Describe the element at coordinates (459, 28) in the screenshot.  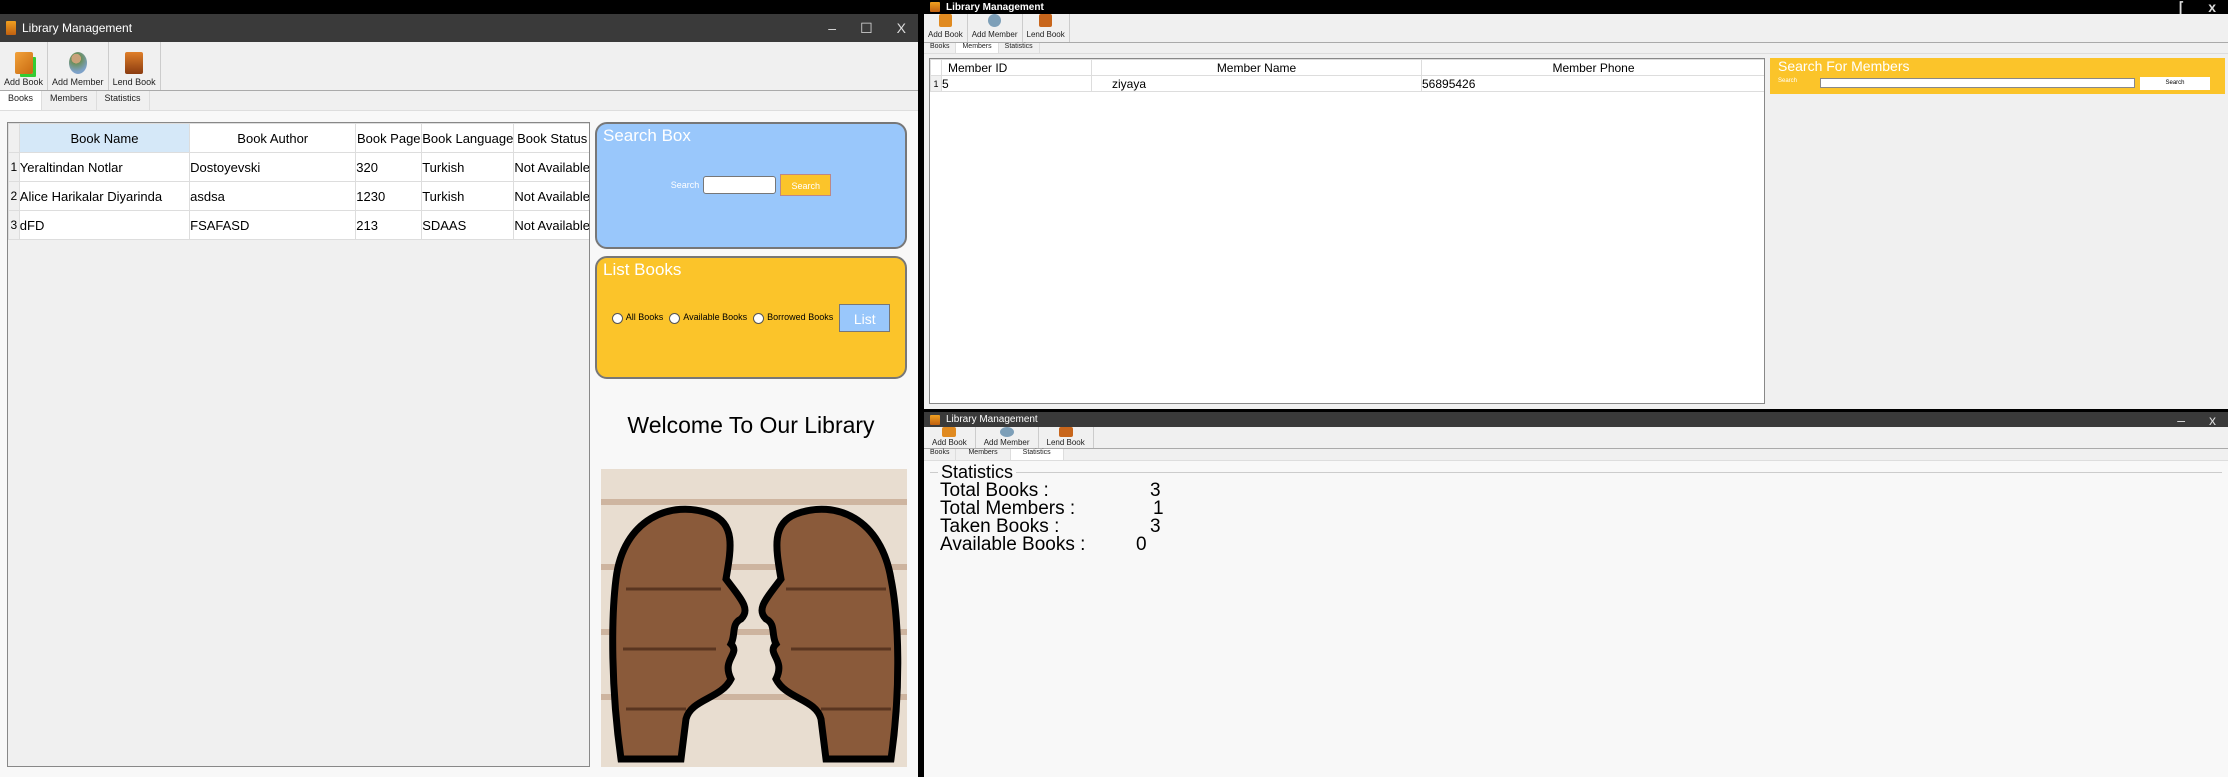
I see `title-bar: Library Management – ☐ X` at that location.